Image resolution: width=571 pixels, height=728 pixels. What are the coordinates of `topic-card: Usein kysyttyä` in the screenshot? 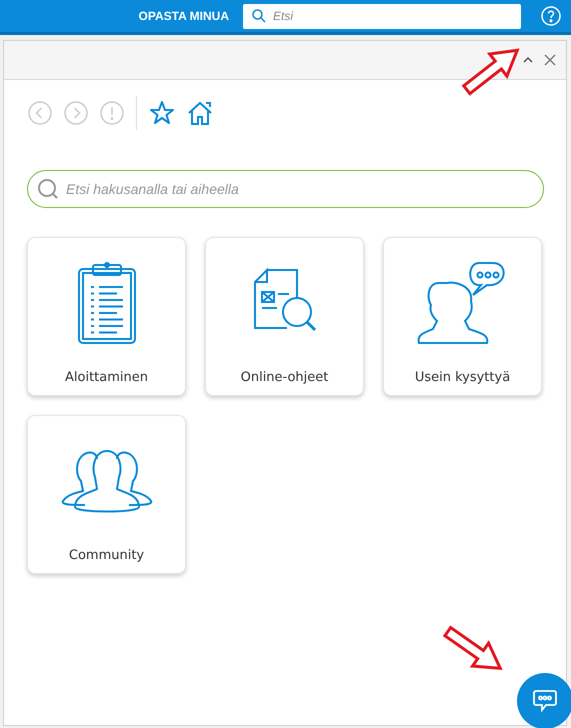 It's located at (462, 316).